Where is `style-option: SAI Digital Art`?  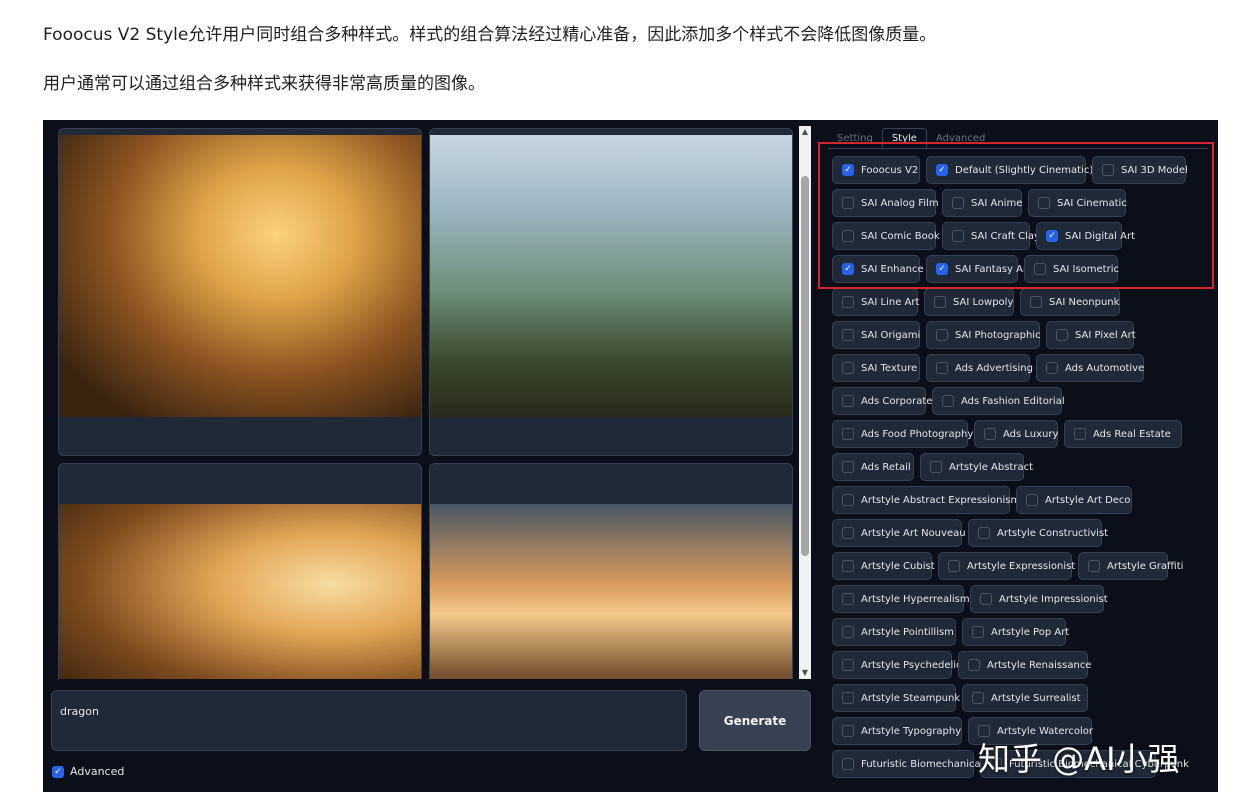
style-option: SAI Digital Art is located at coordinates (1085, 236).